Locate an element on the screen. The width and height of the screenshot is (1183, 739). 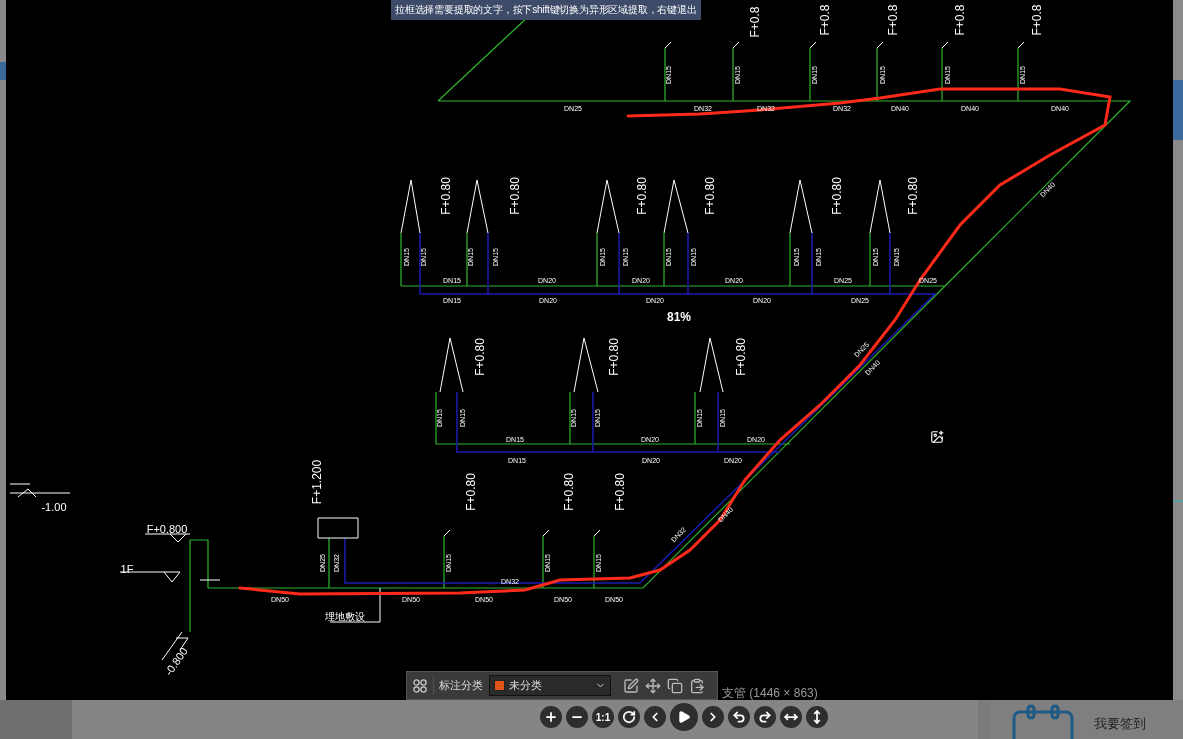
category-label: 标注分类 is located at coordinates (458, 685).